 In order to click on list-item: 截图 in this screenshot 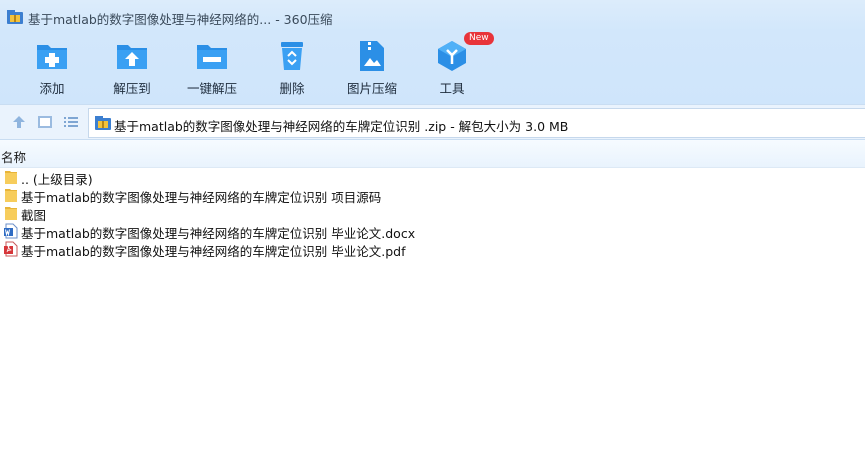, I will do `click(432, 213)`.